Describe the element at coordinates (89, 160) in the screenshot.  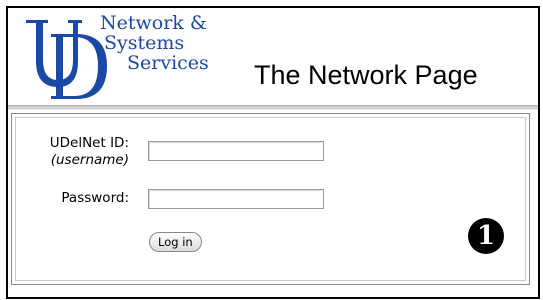
I see `username-sublabel: (username)` at that location.